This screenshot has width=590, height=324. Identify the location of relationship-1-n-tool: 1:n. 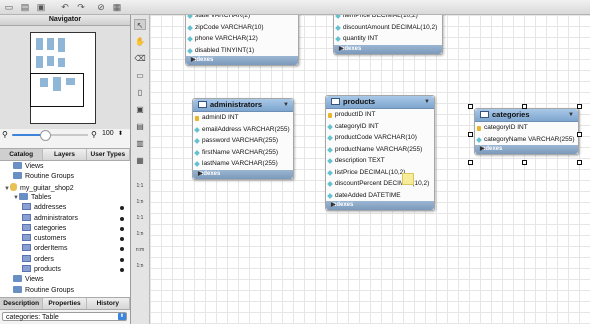
(140, 202).